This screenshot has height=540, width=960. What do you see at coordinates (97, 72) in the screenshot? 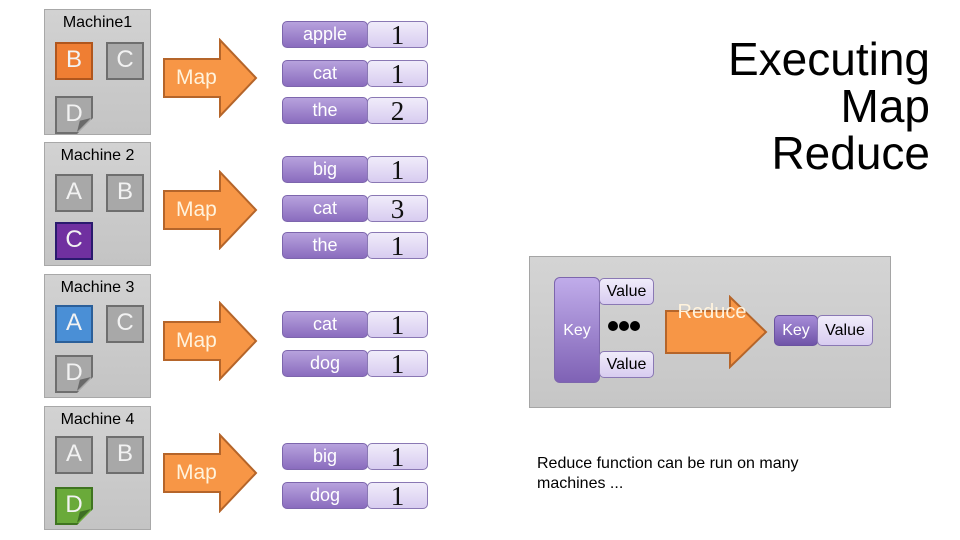
I see `machine-1-box: Machine1 B C D` at bounding box center [97, 72].